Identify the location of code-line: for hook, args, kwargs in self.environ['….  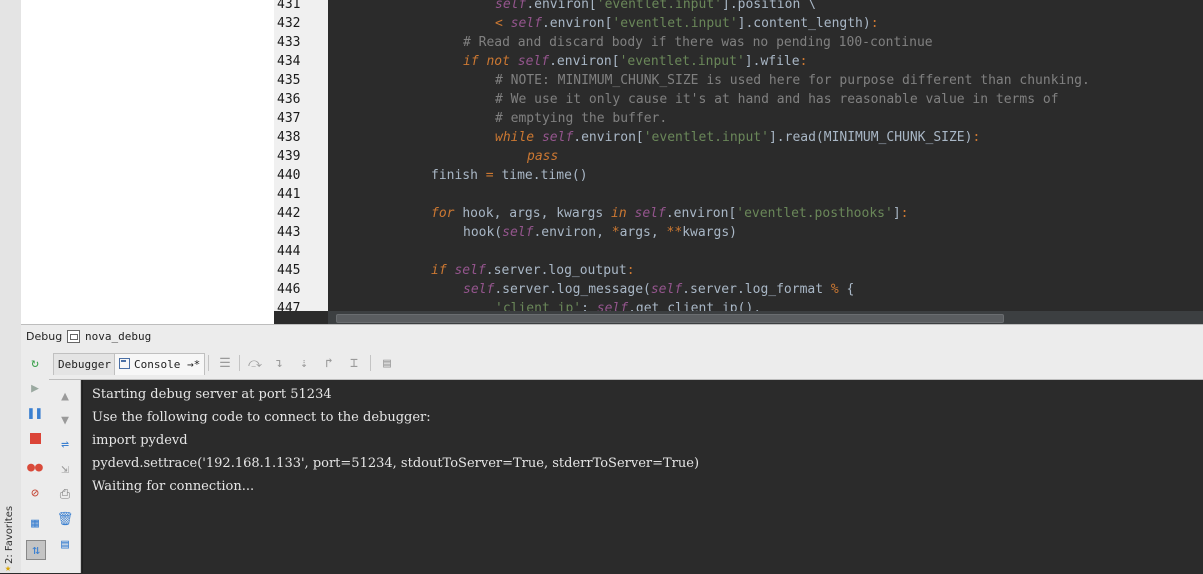
(669, 213).